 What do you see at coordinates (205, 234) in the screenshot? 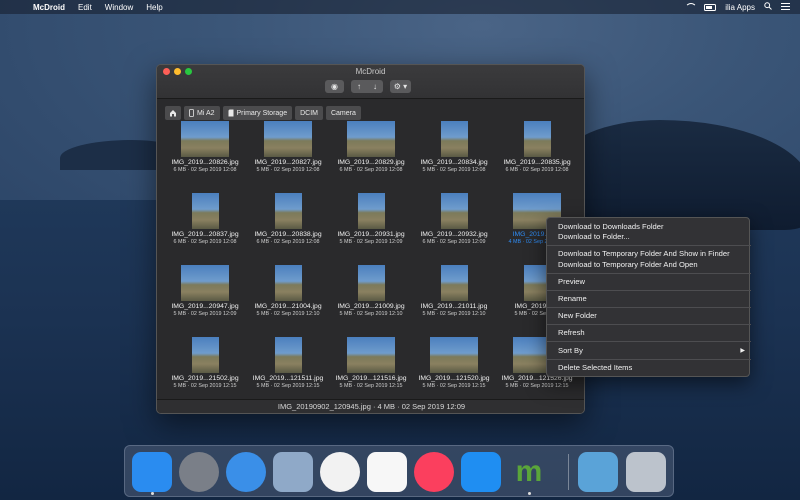
I see `file-name: IMG_2019...20837.jpg` at bounding box center [205, 234].